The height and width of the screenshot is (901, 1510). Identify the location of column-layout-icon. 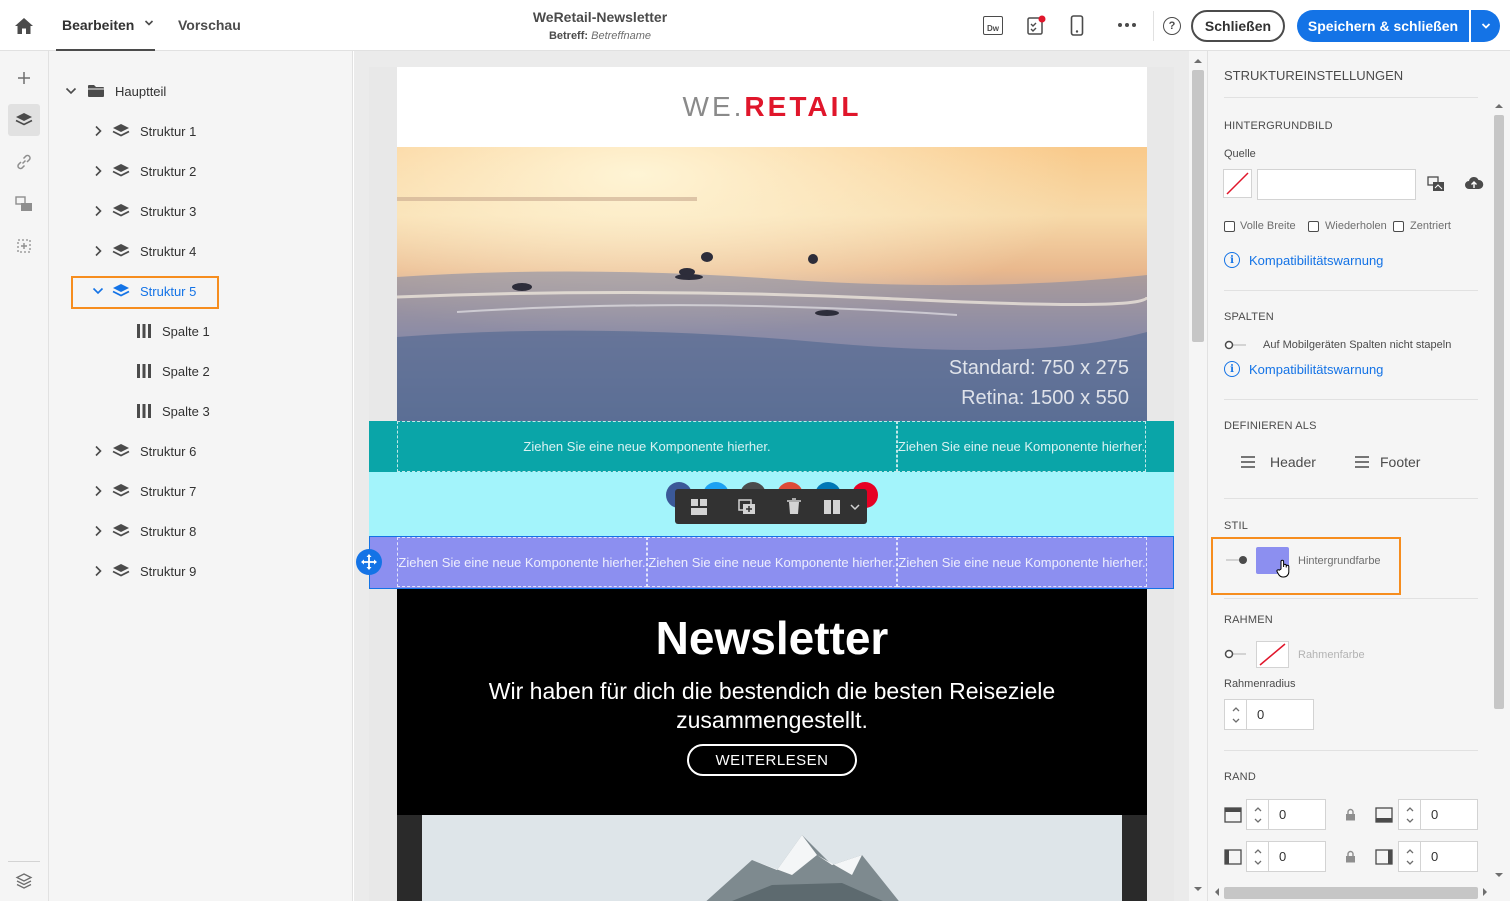
(832, 507).